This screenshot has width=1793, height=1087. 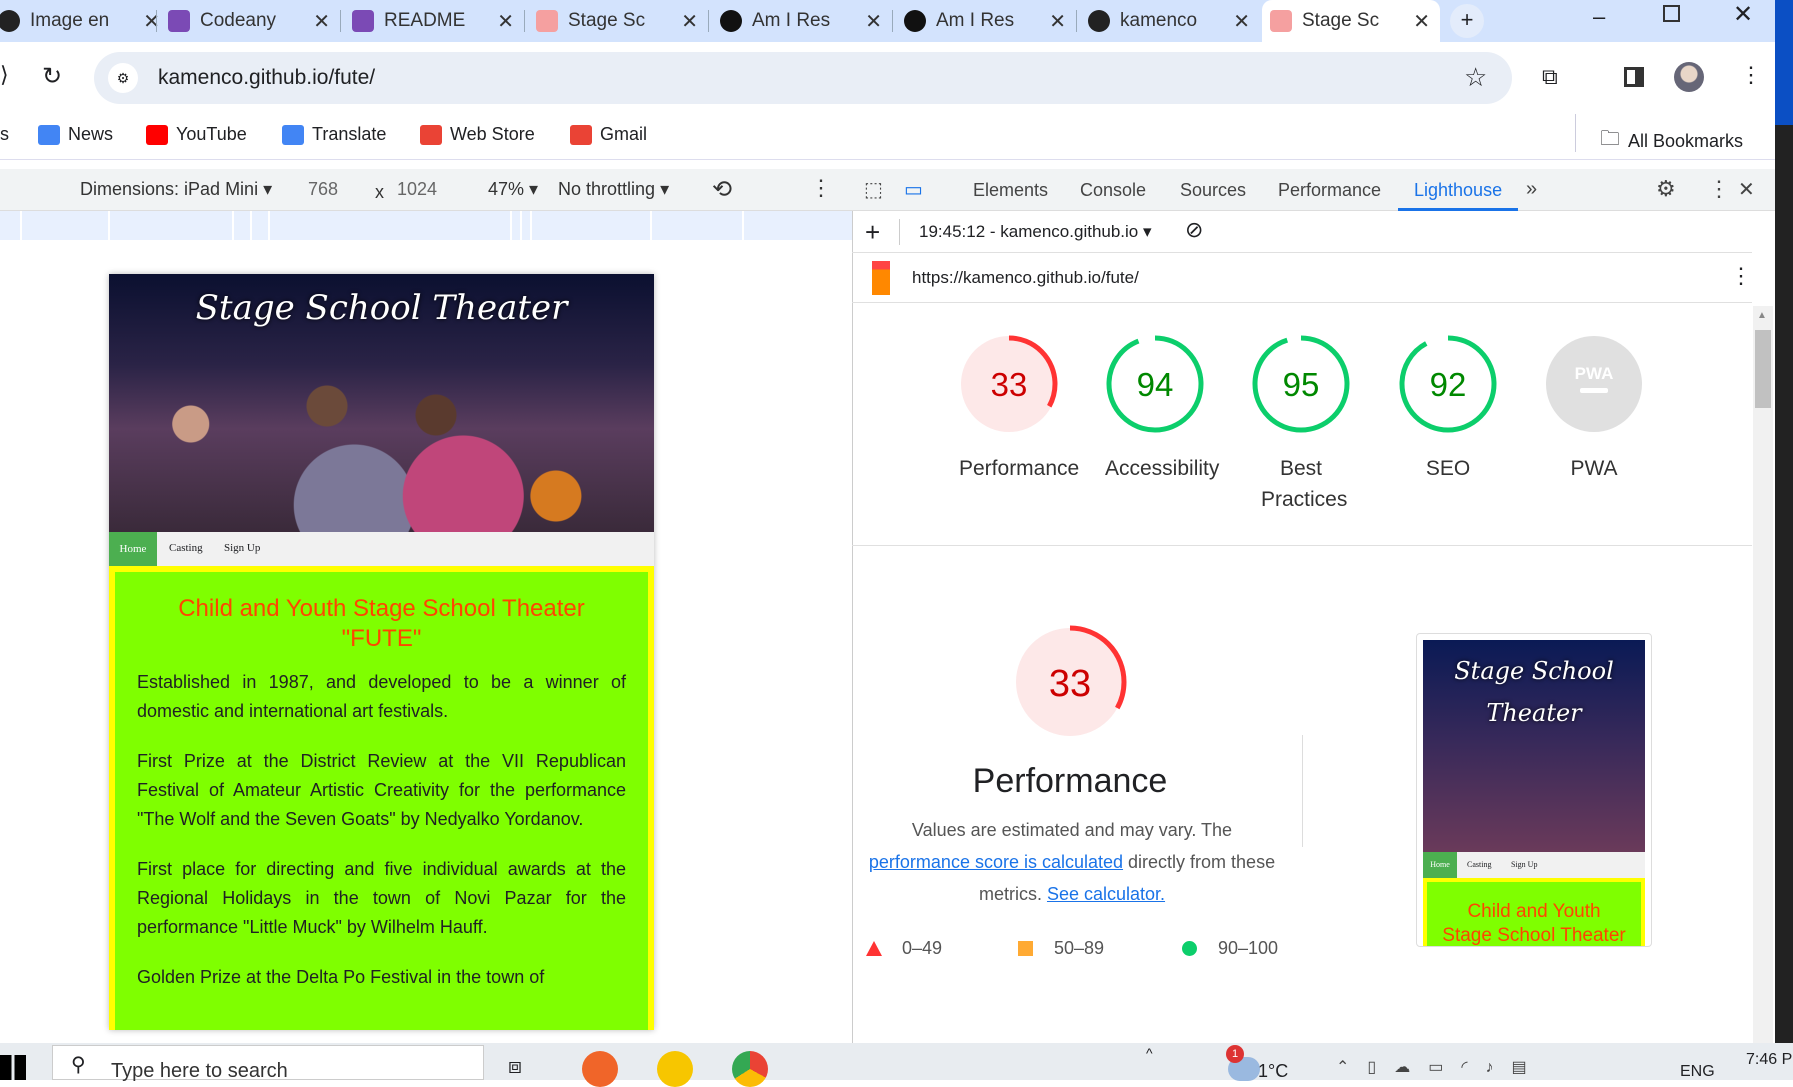 What do you see at coordinates (1194, 230) in the screenshot?
I see `clear-icon: ⊘` at bounding box center [1194, 230].